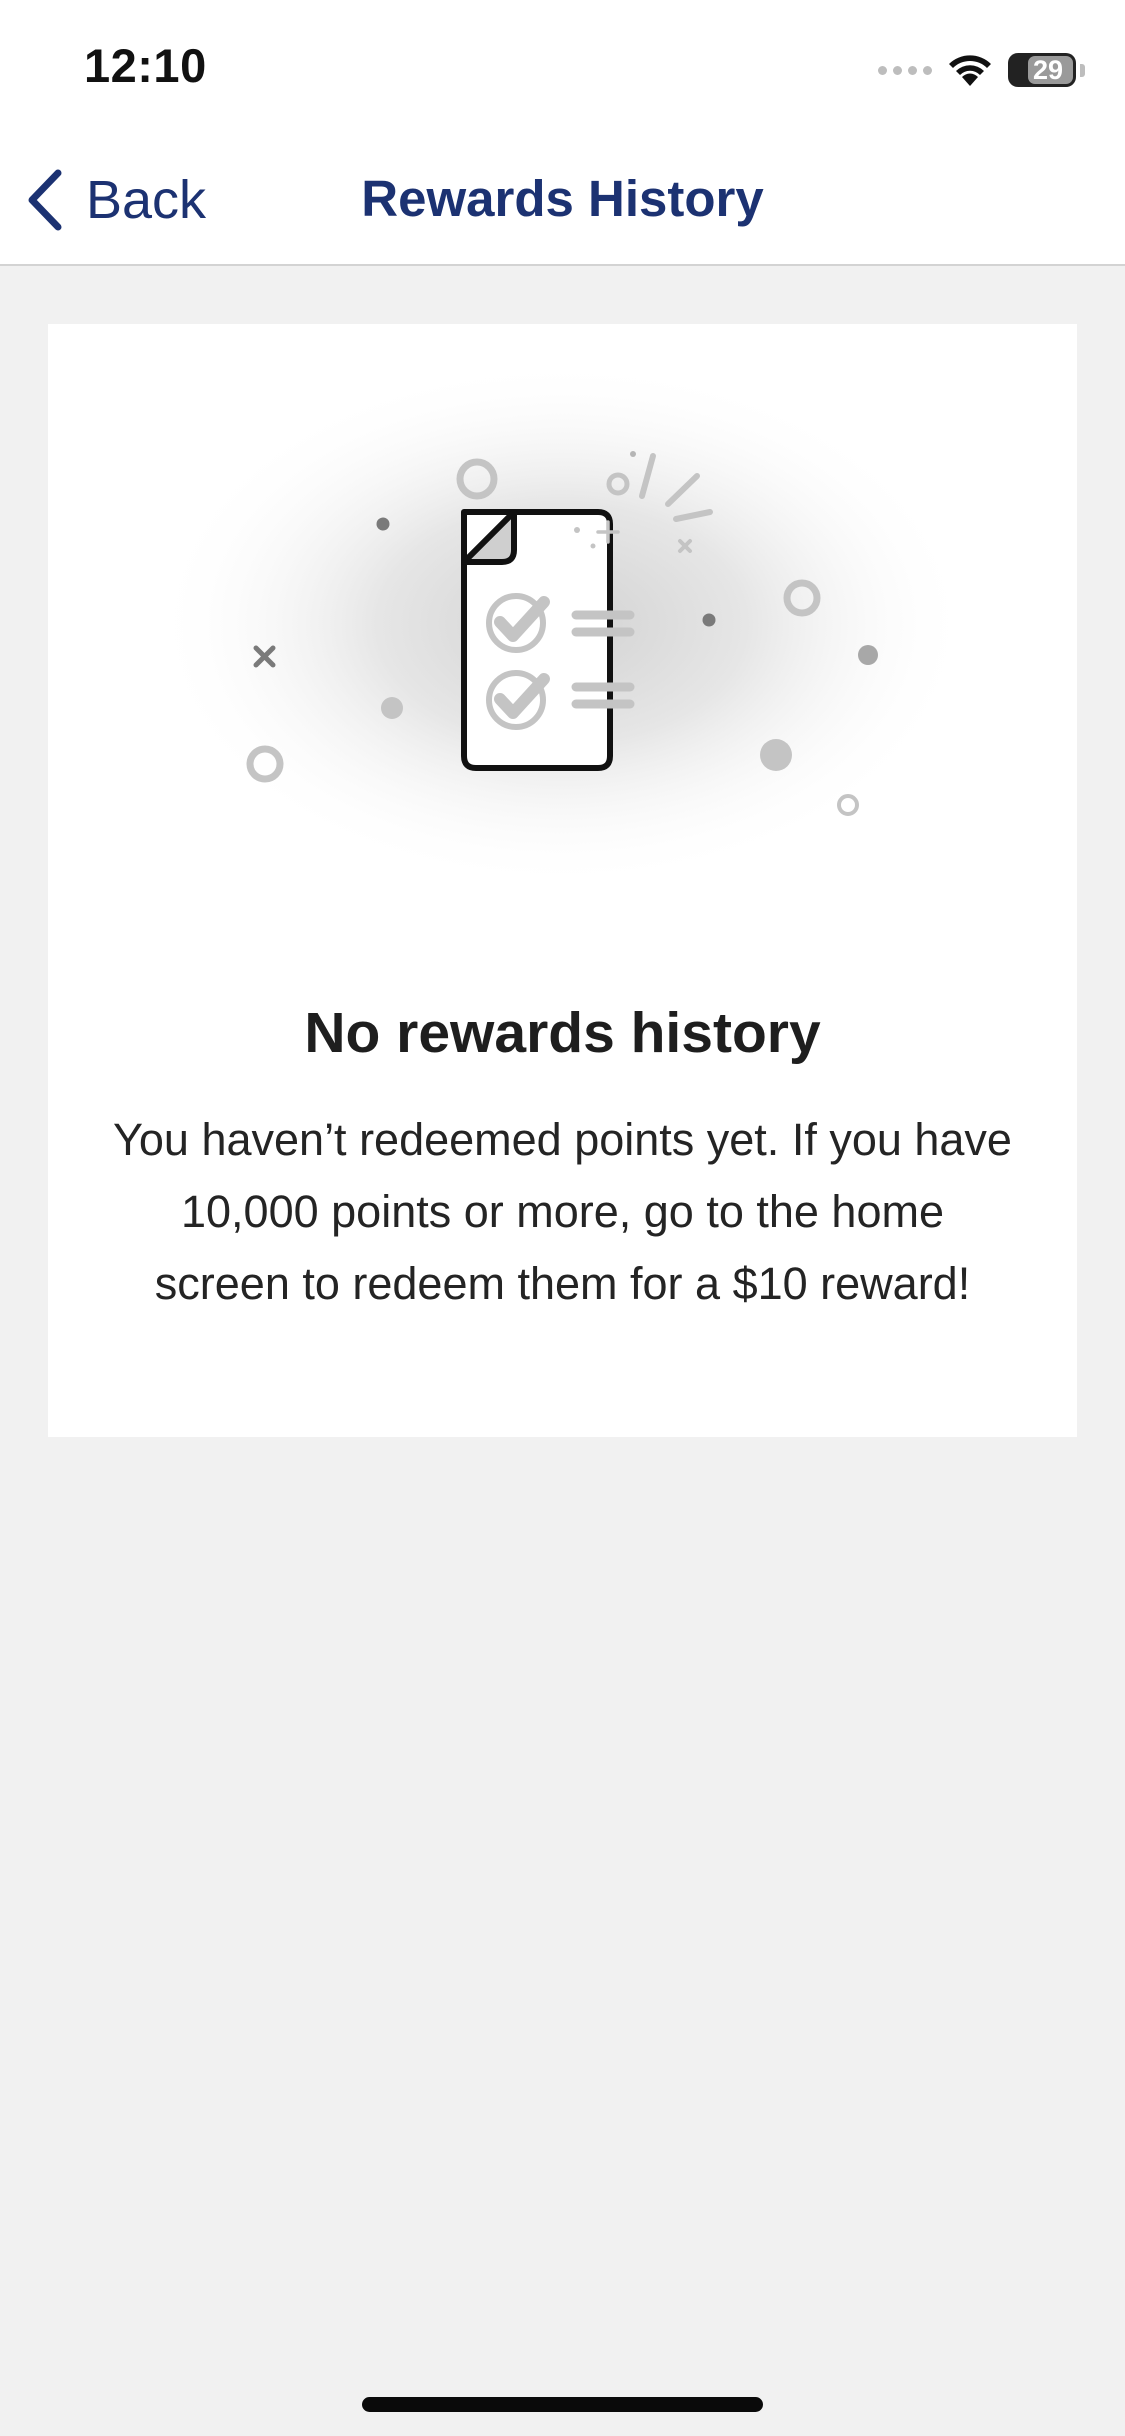  I want to click on status-bar: 12:10 29, so click(562, 67).